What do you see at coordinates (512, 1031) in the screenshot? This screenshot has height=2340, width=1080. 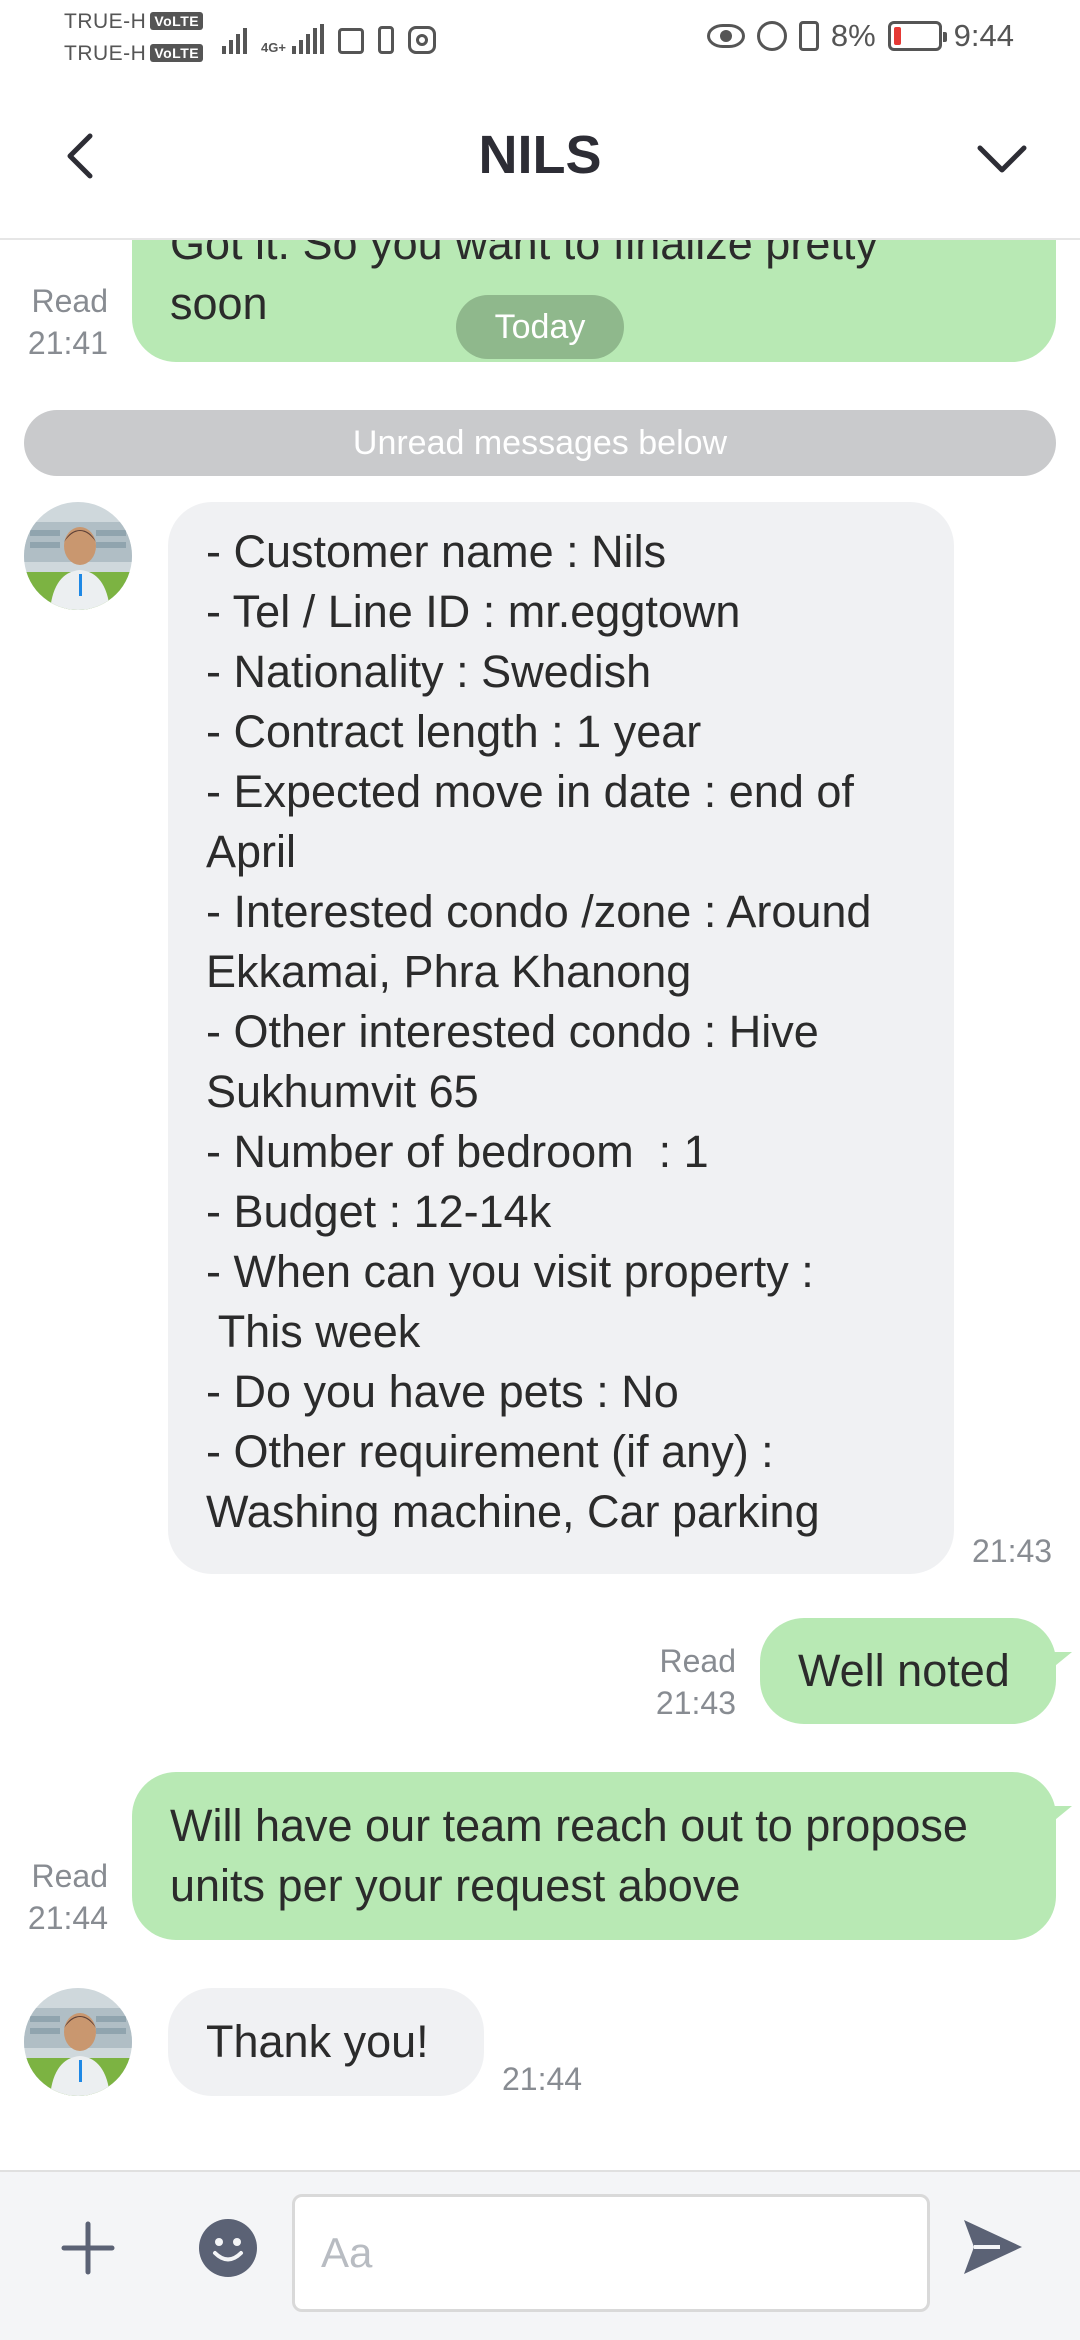 I see `message-text: - Other interested condo : Hive` at bounding box center [512, 1031].